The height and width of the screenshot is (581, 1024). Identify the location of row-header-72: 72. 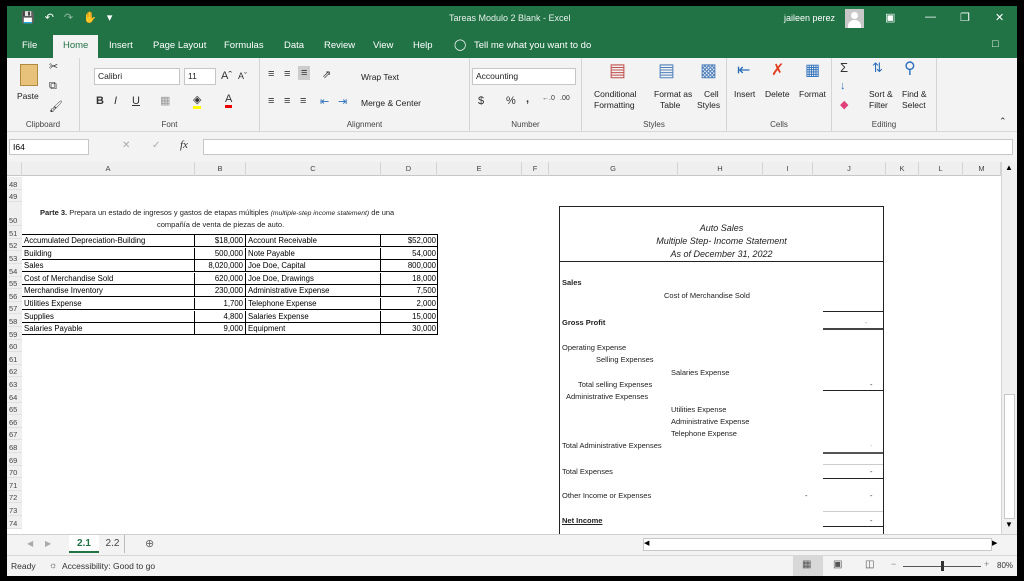
(14, 497).